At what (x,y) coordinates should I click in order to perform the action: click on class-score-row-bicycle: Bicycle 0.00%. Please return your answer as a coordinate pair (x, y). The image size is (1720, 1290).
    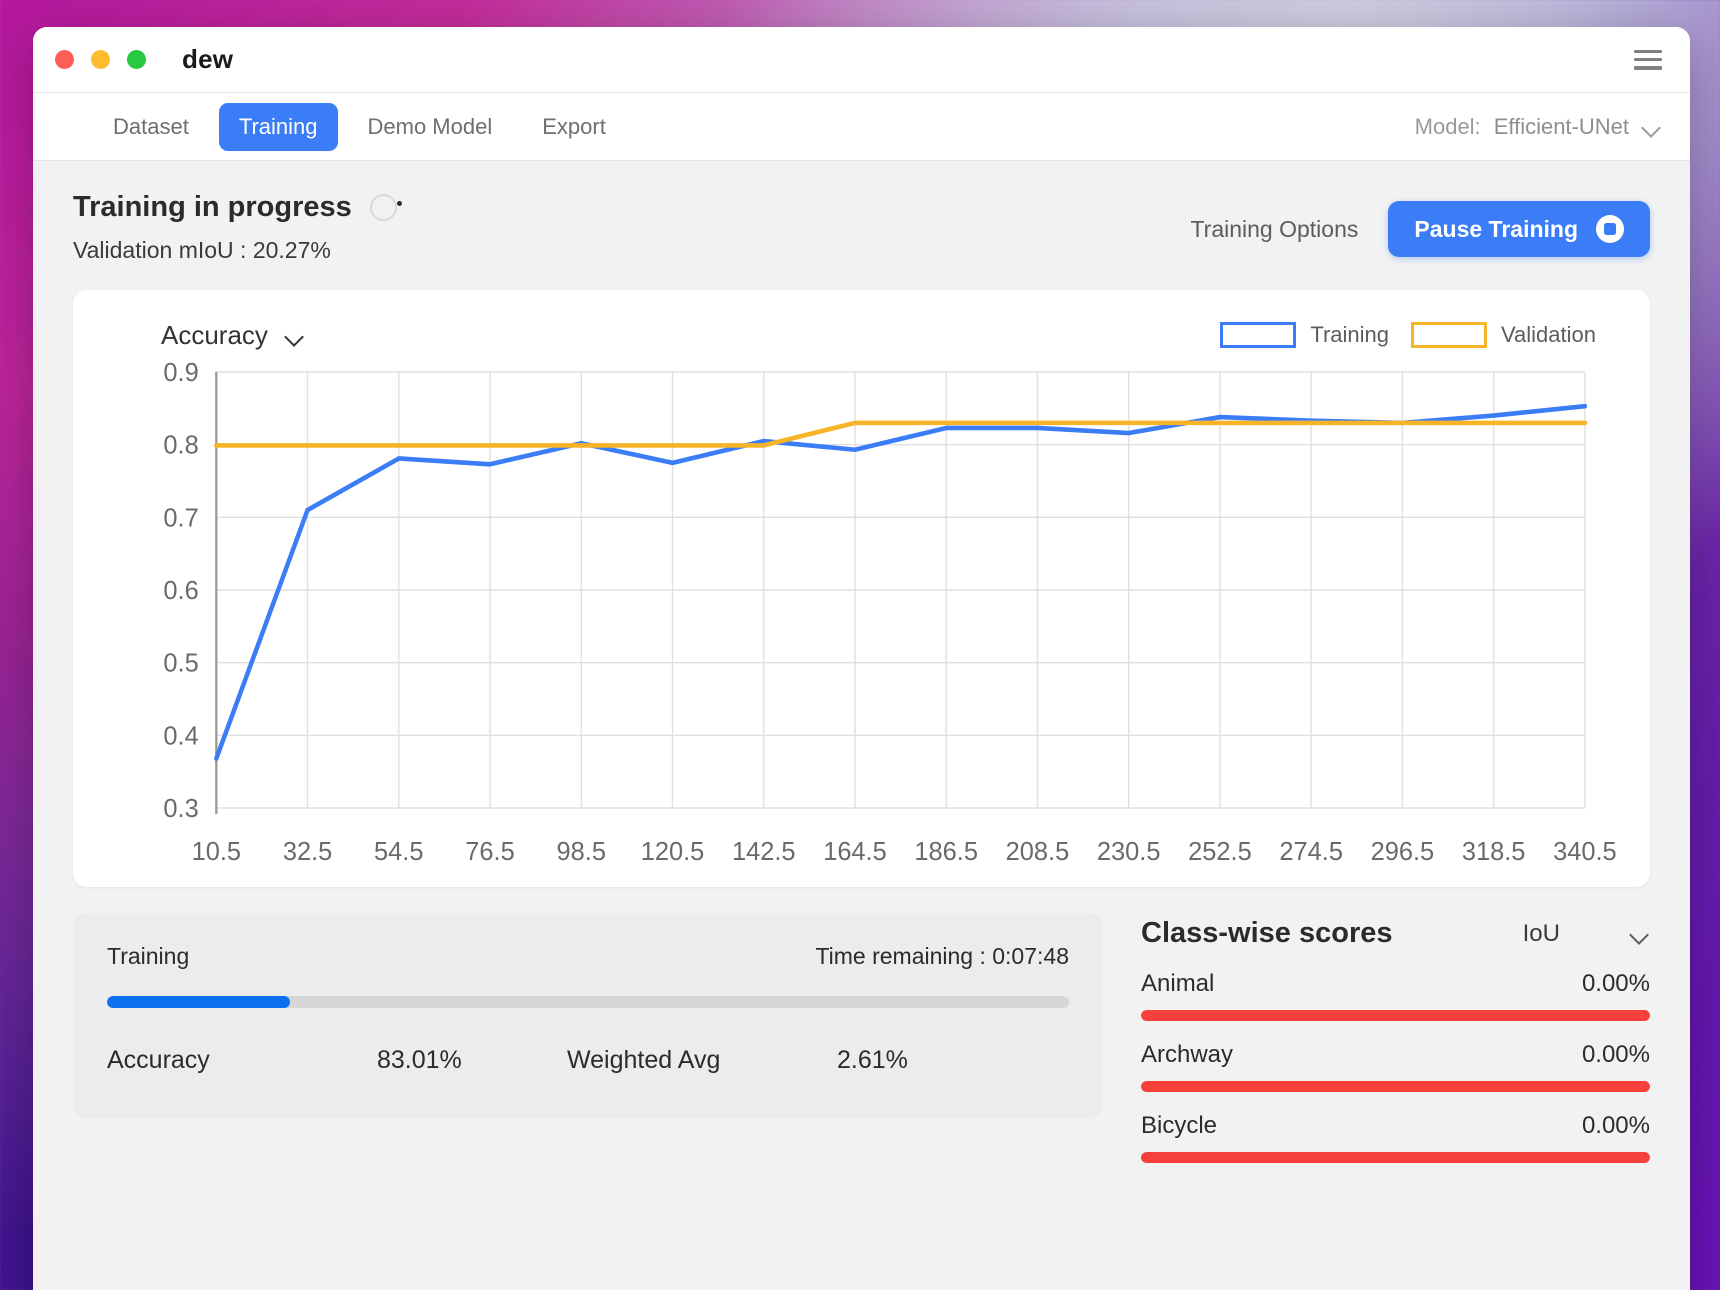
    Looking at the image, I should click on (1395, 1137).